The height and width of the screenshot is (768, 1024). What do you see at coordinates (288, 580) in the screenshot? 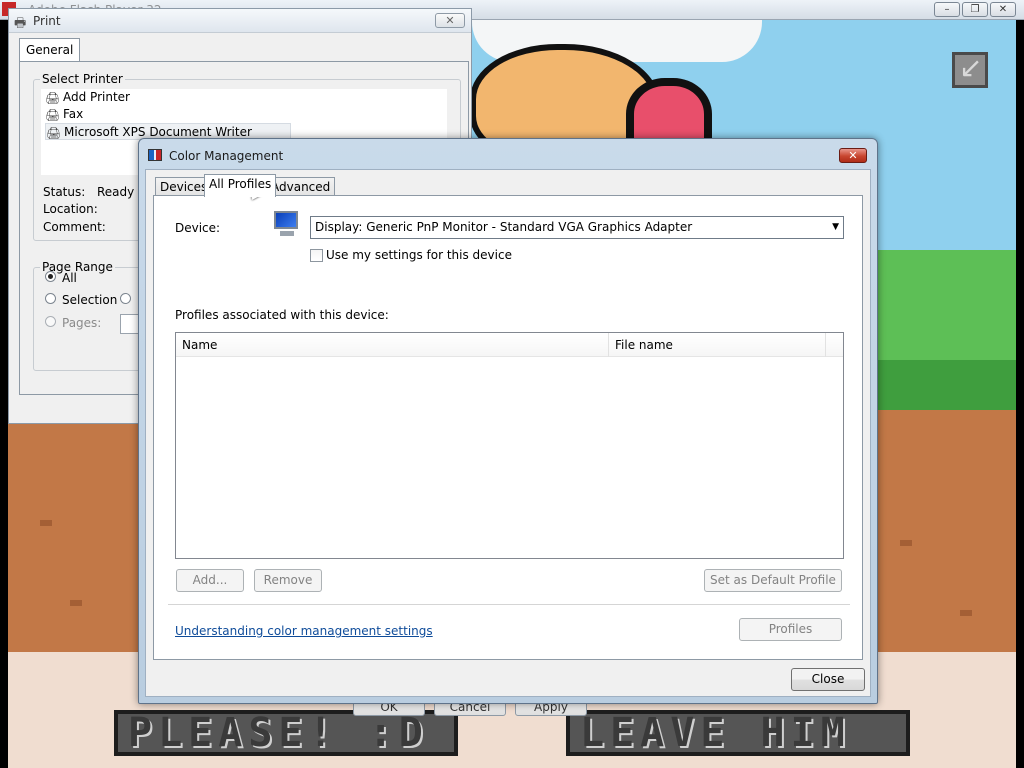
I see `remove-button: Remove` at bounding box center [288, 580].